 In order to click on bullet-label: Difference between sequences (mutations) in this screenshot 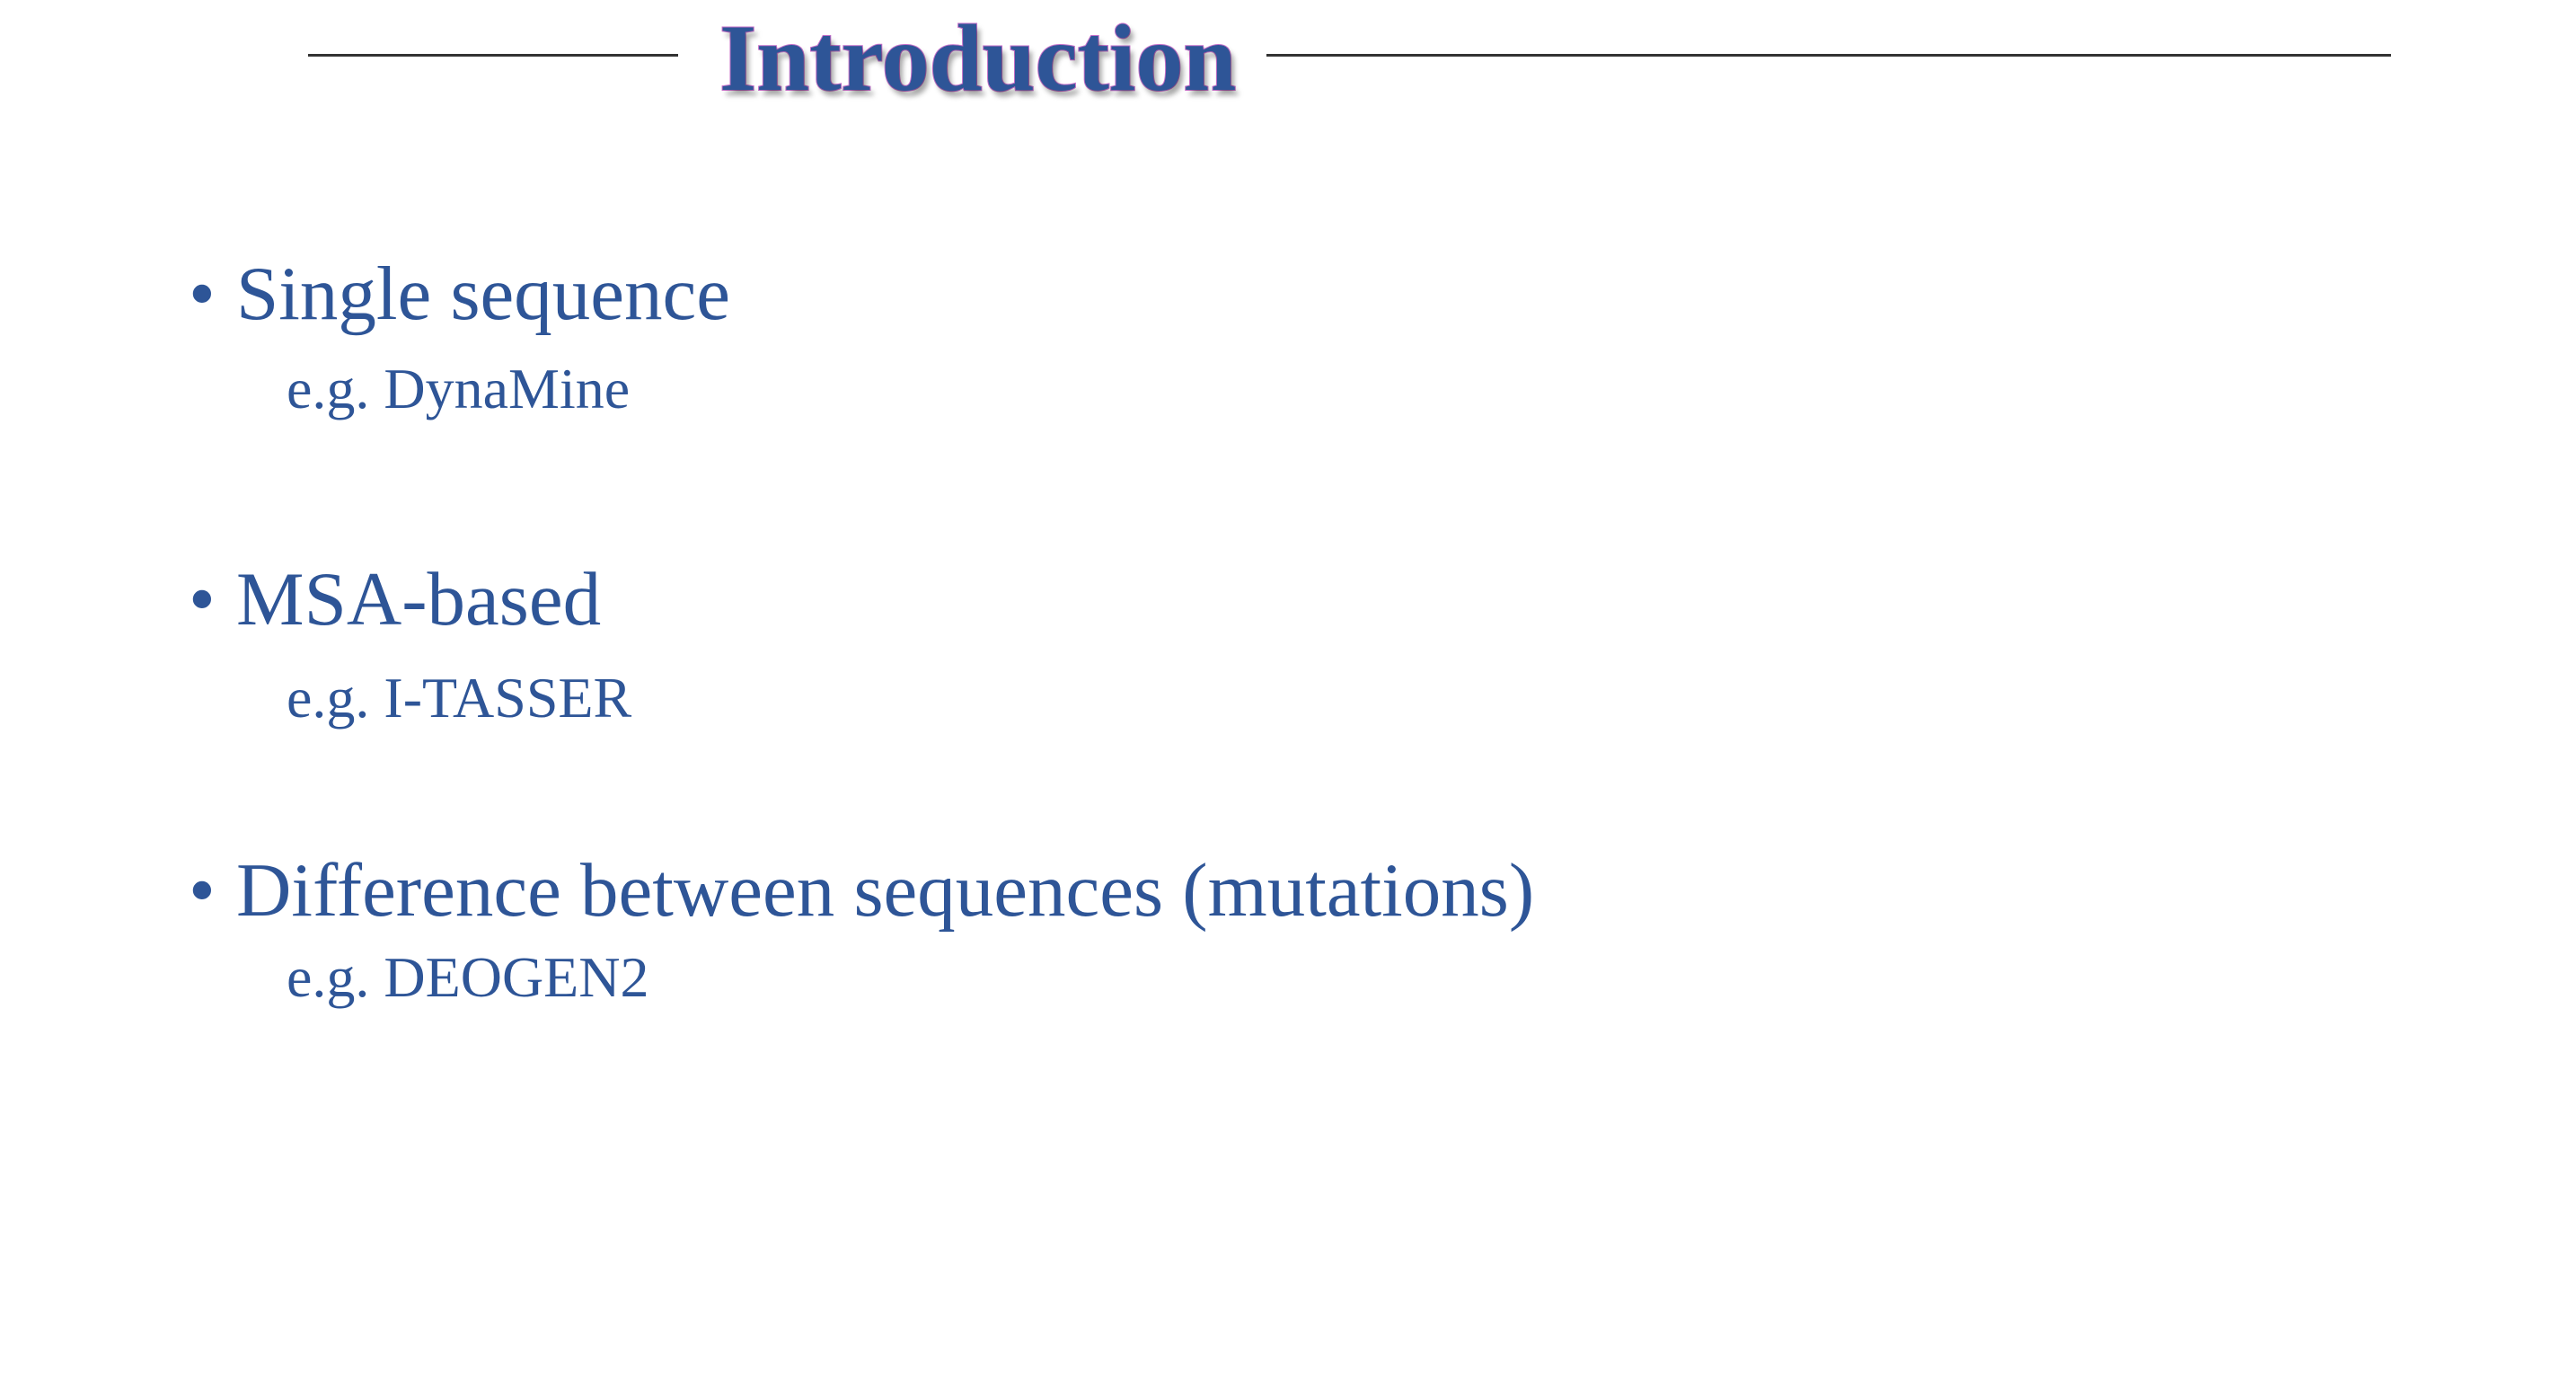, I will do `click(885, 890)`.